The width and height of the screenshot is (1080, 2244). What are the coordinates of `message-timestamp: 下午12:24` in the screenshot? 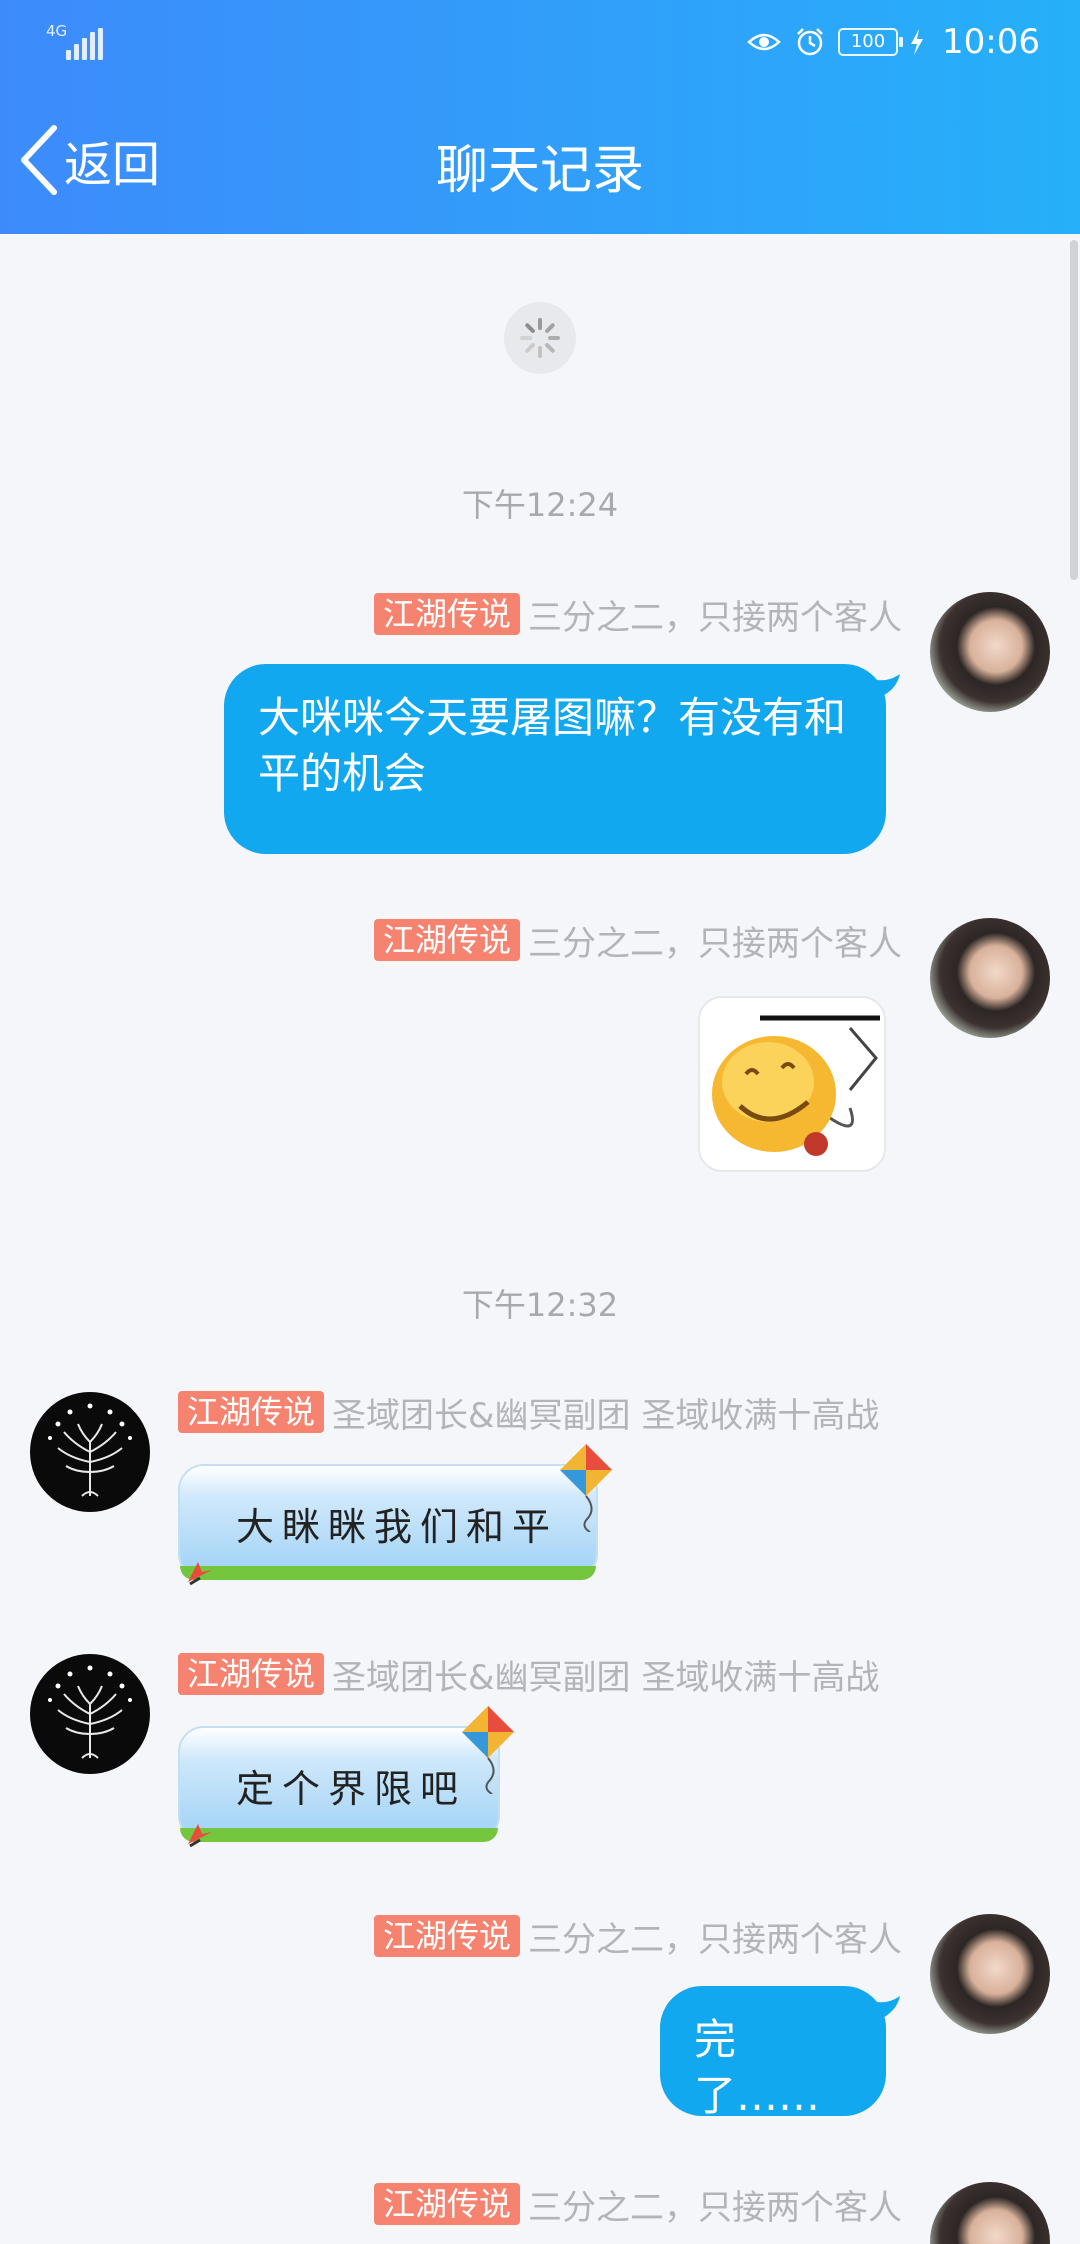 It's located at (540, 505).